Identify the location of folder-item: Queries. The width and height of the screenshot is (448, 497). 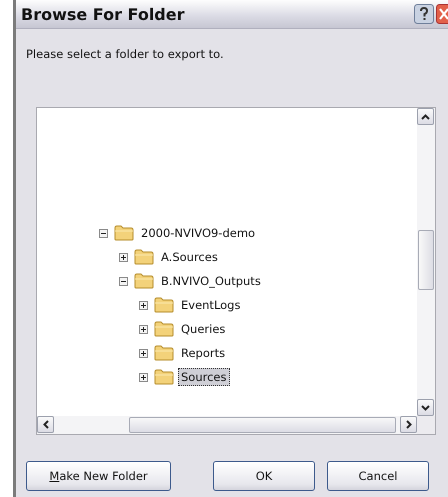
(203, 329).